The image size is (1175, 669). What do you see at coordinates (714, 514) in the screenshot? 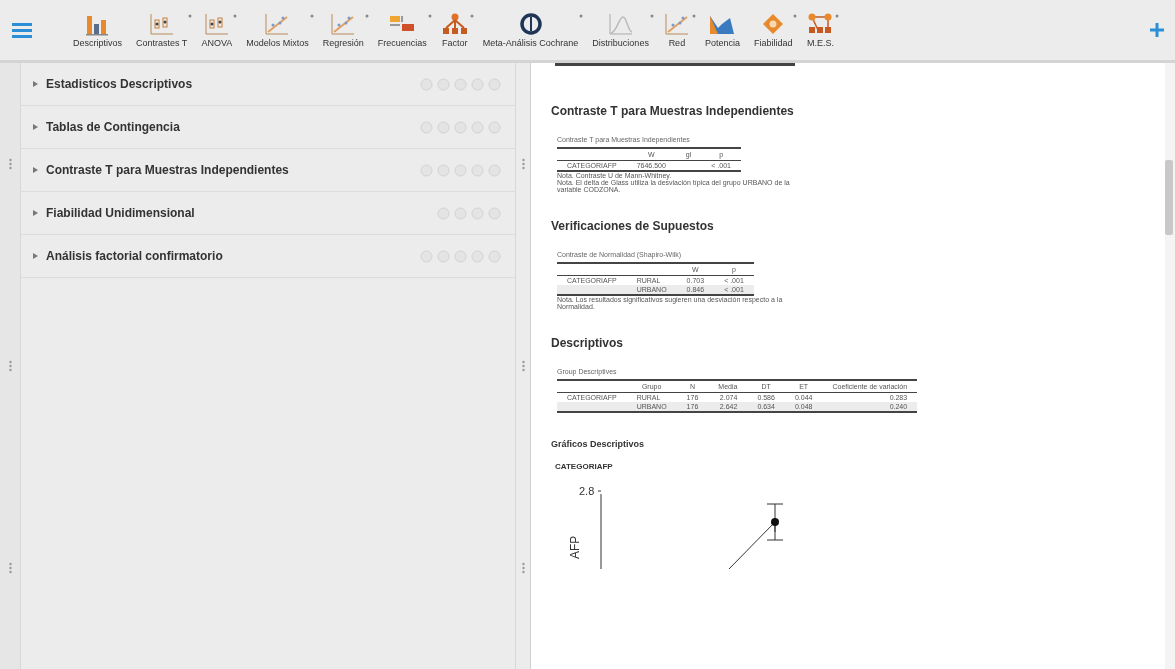
I see `descriptives-plot: CATEGORIAFP 2.8 AFP` at bounding box center [714, 514].